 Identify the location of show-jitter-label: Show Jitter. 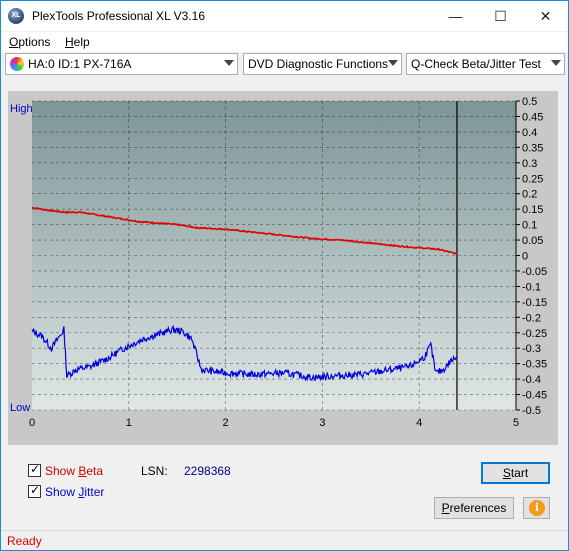
(74, 492).